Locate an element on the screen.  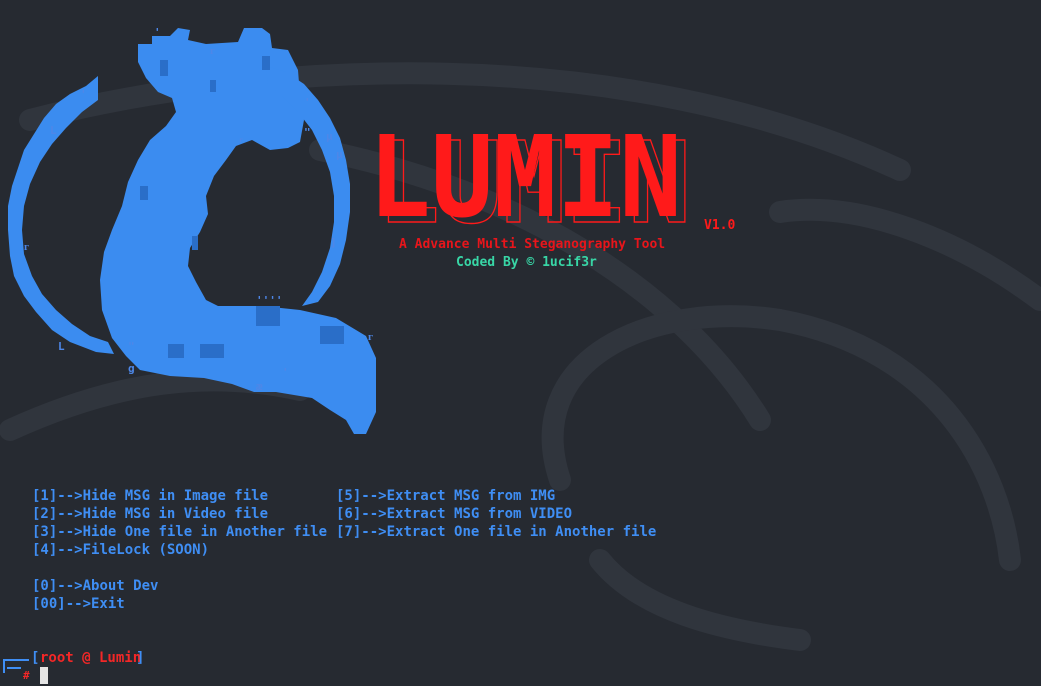
lumin-title-main: LUMIN is located at coordinates (525, 171).